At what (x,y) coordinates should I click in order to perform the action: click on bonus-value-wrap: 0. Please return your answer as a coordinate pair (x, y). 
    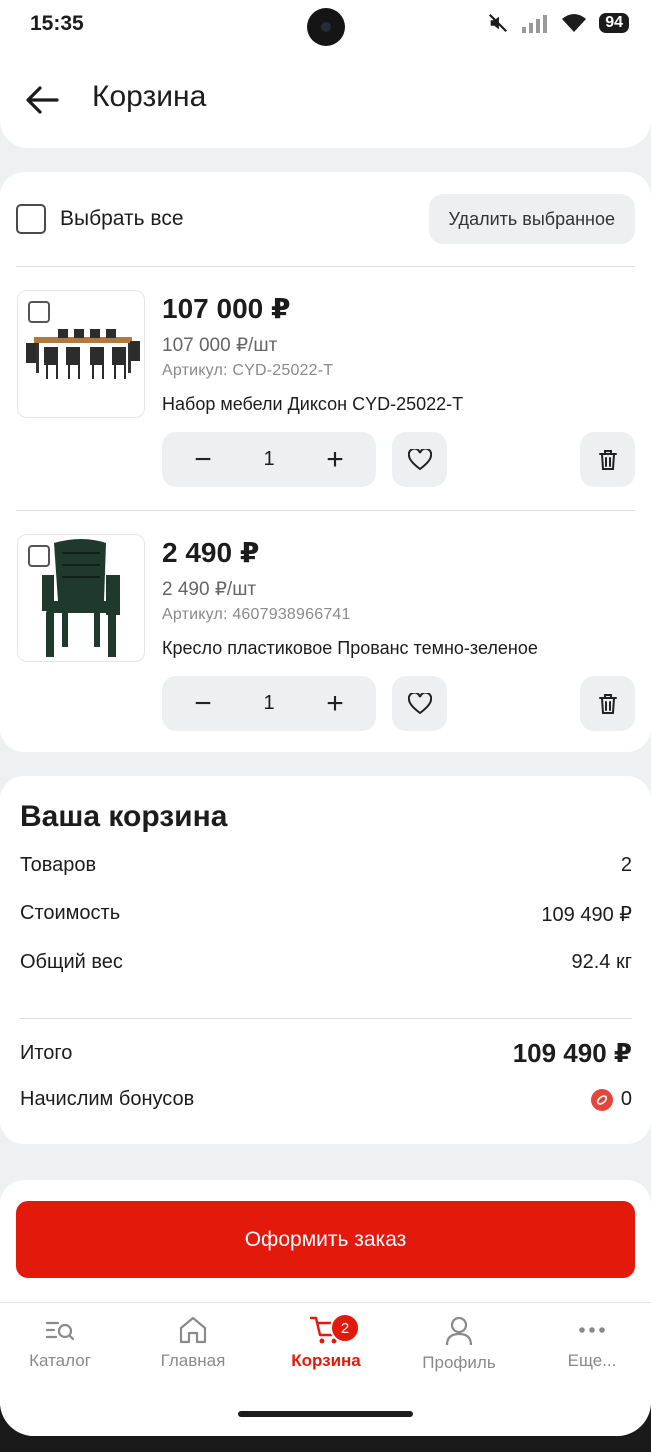
    Looking at the image, I should click on (611, 1099).